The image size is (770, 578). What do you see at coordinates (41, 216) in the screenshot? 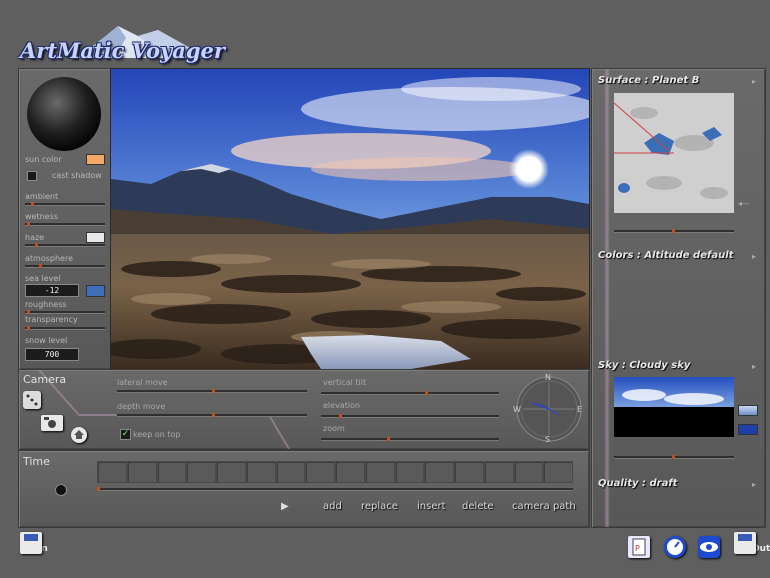
I see `wetness-label: wetness` at bounding box center [41, 216].